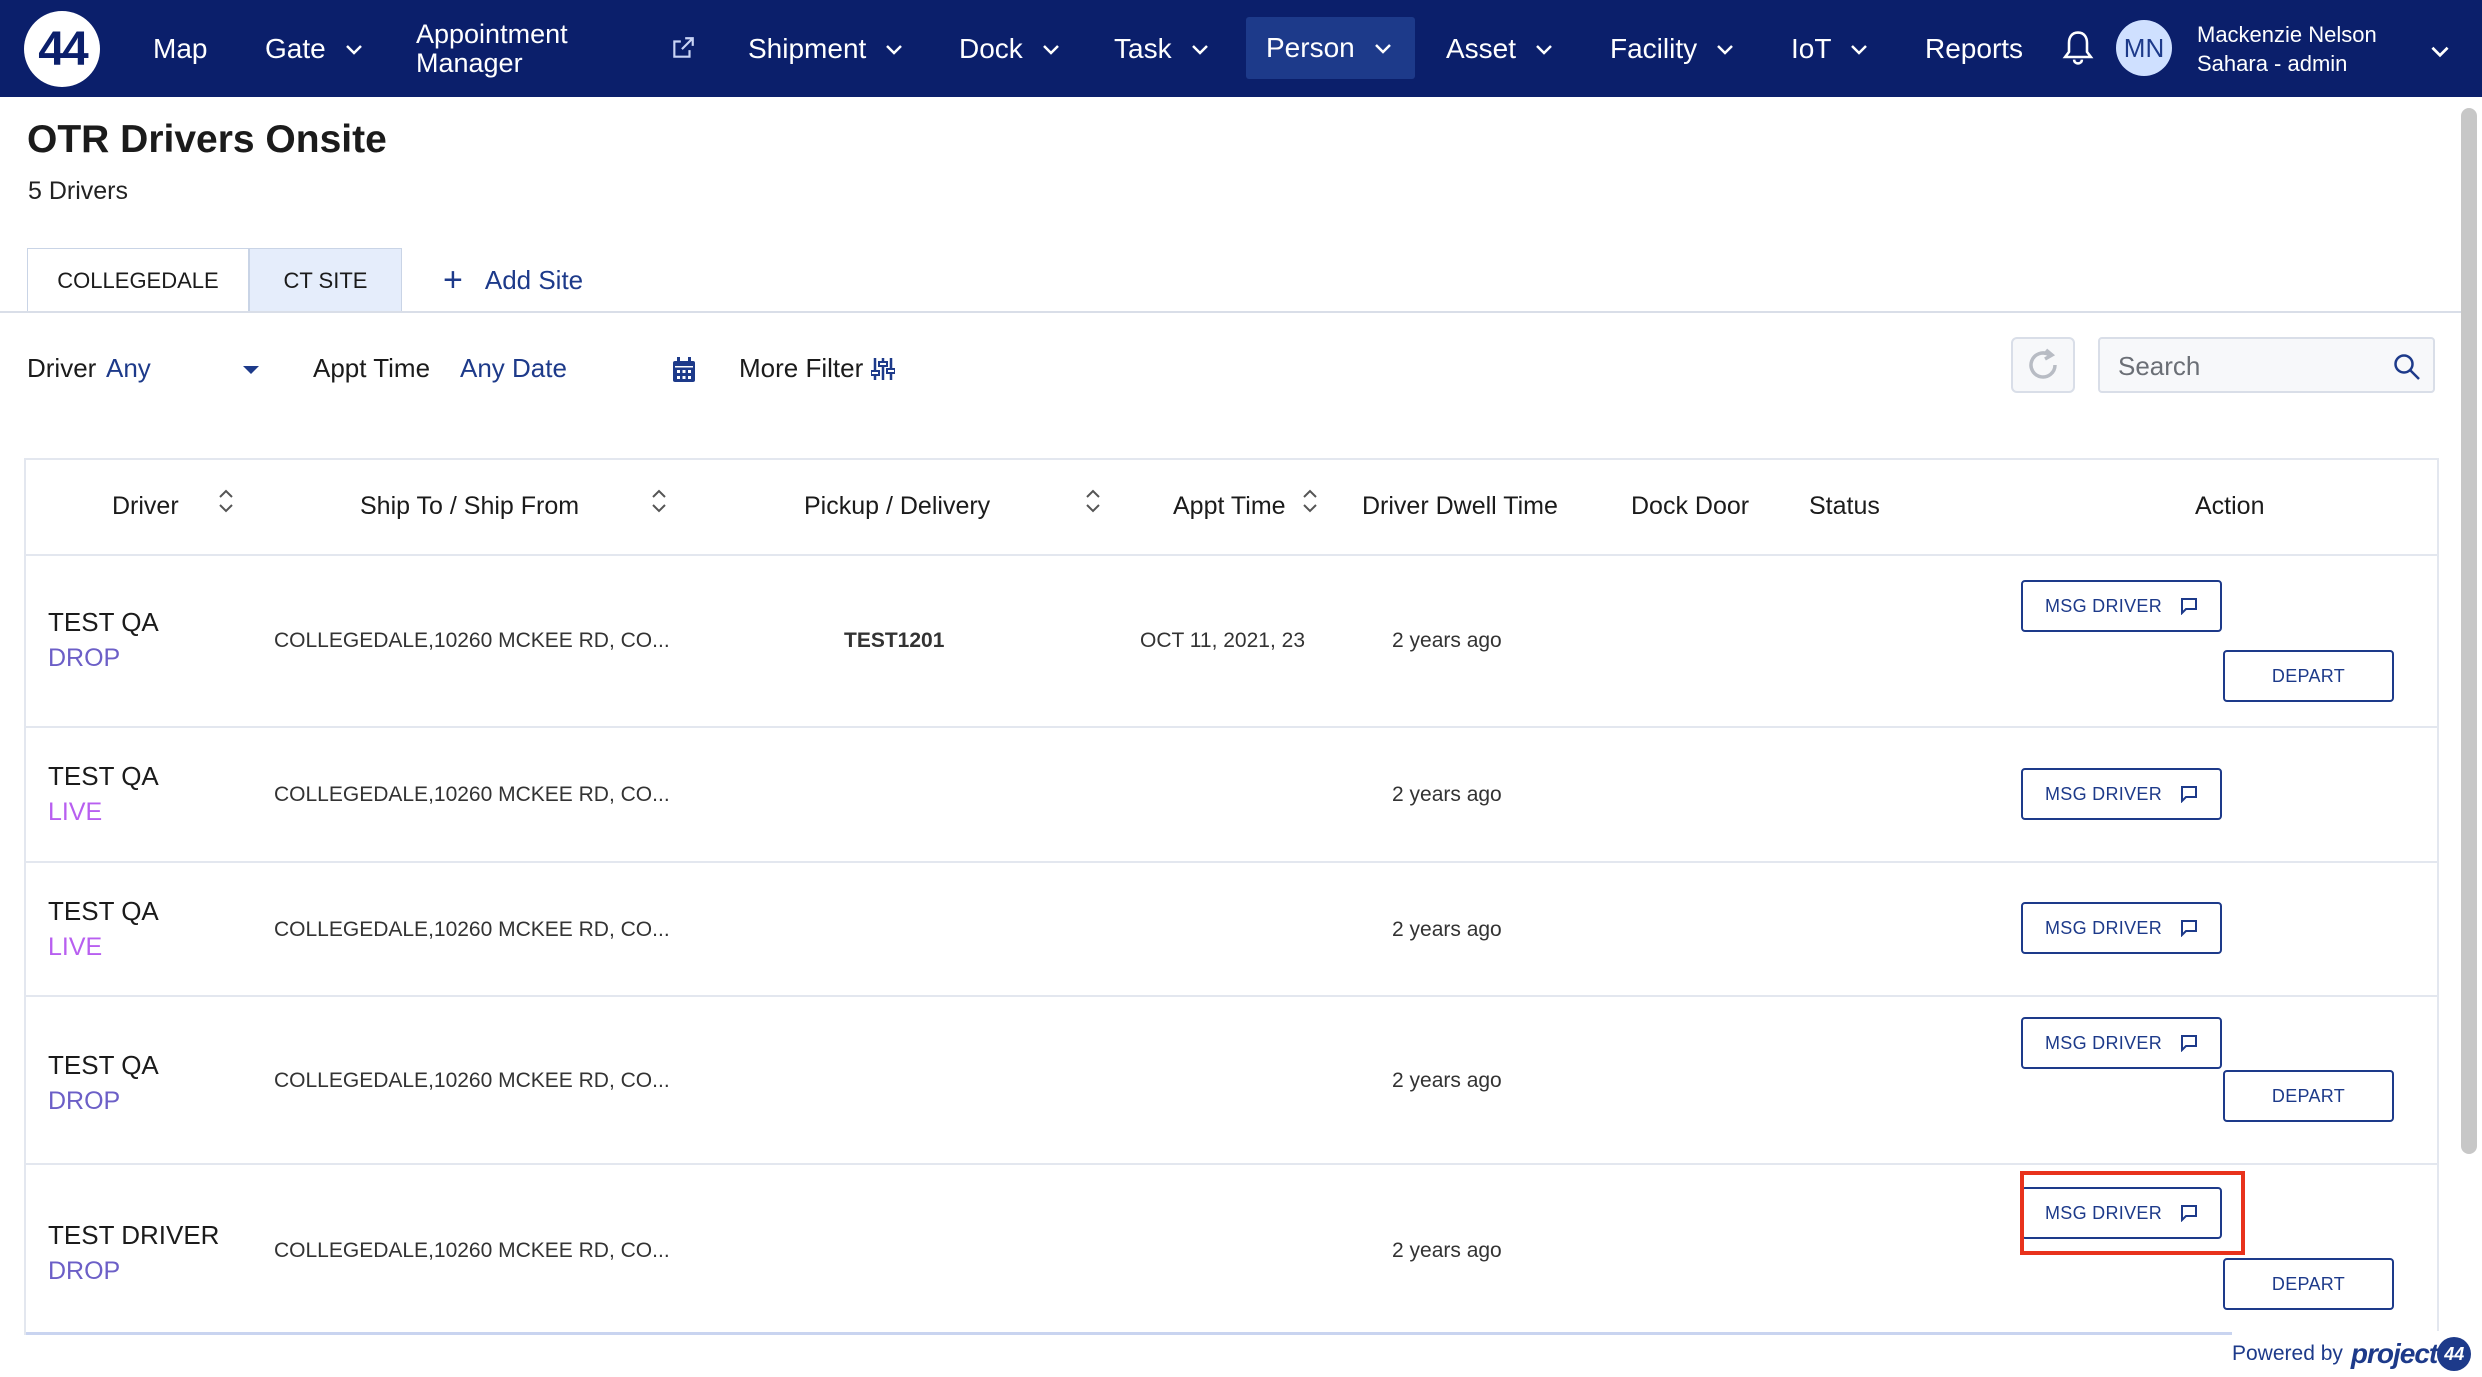 The width and height of the screenshot is (2482, 1377). Describe the element at coordinates (207, 139) in the screenshot. I see `page-title: OTR Drivers Onsite` at that location.